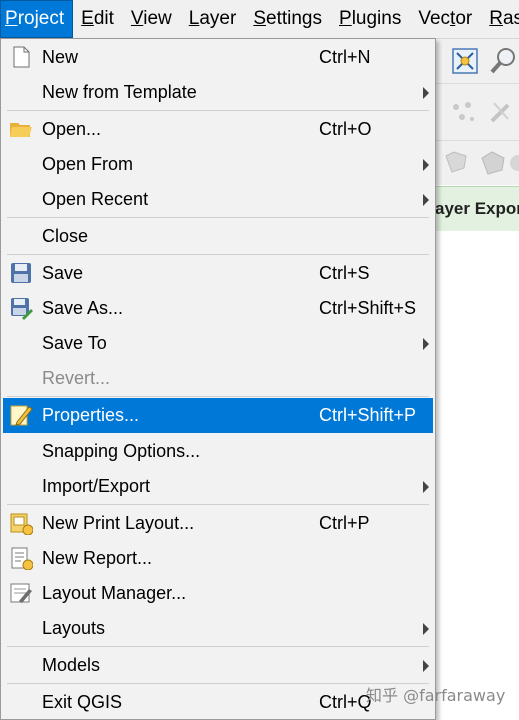 This screenshot has height=720, width=519. What do you see at coordinates (22, 309) in the screenshot?
I see `save-as-icon` at bounding box center [22, 309].